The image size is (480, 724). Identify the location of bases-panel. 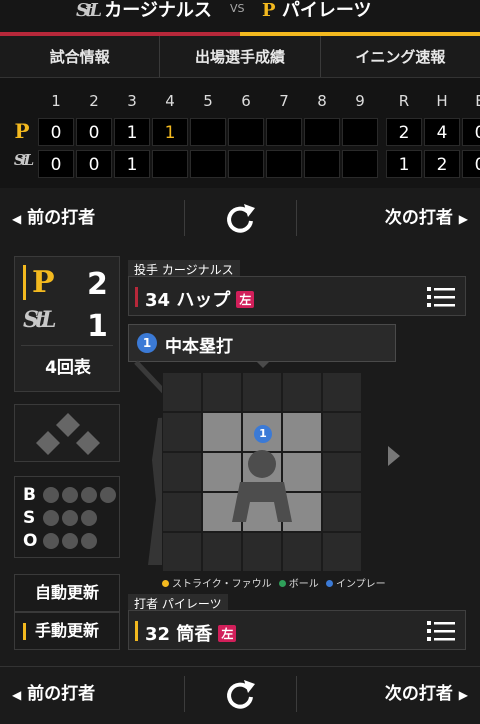
(67, 433).